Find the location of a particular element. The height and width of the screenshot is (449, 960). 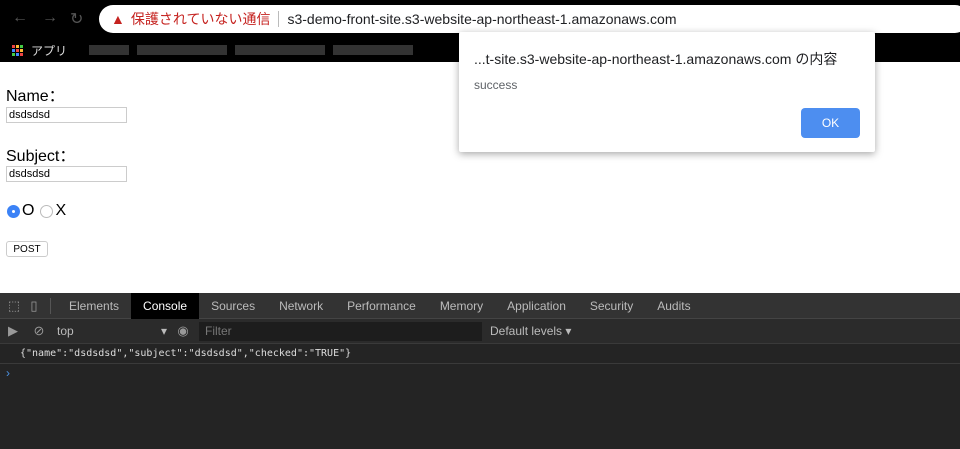

radio-x is located at coordinates (47, 211).